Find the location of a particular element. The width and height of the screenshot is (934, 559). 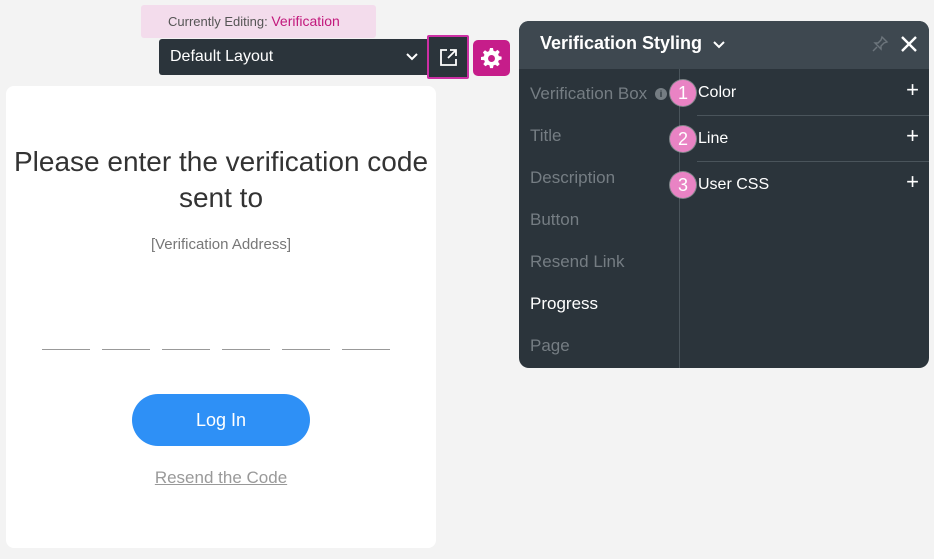

panel-header: Verification Styling is located at coordinates (724, 45).